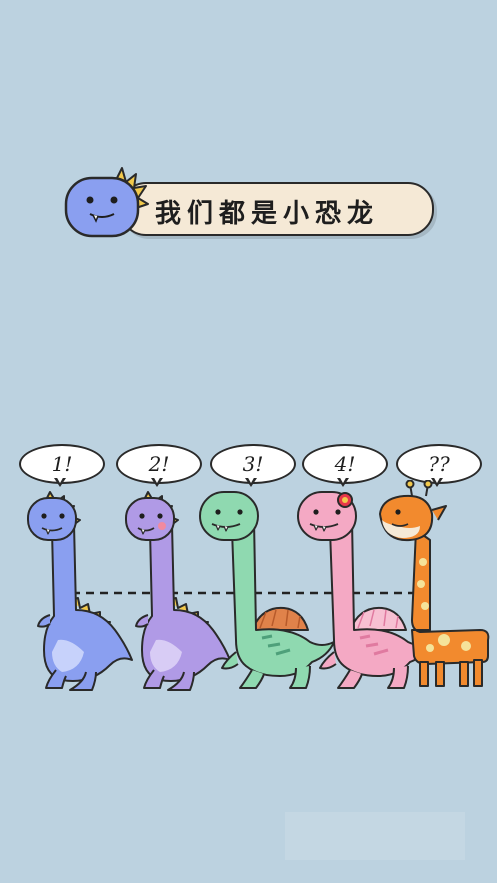  What do you see at coordinates (80, 591) in the screenshot?
I see `blue-dinosaur-icon` at bounding box center [80, 591].